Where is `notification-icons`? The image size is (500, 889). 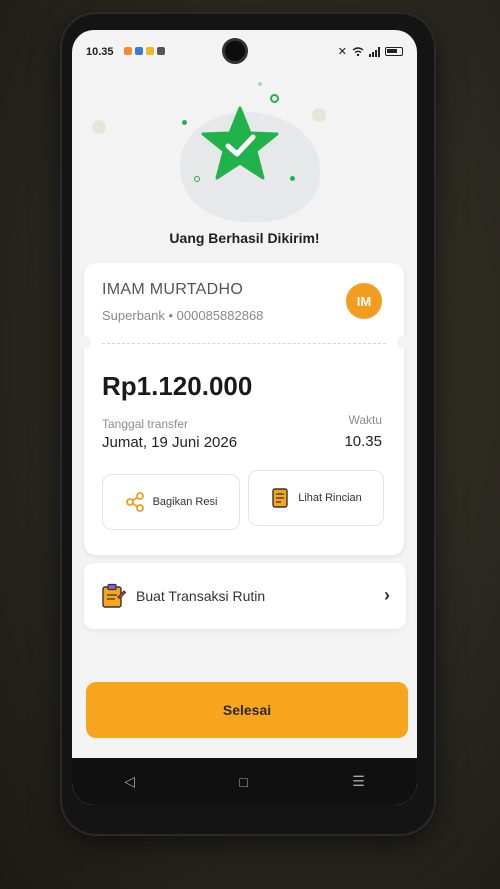 notification-icons is located at coordinates (144, 51).